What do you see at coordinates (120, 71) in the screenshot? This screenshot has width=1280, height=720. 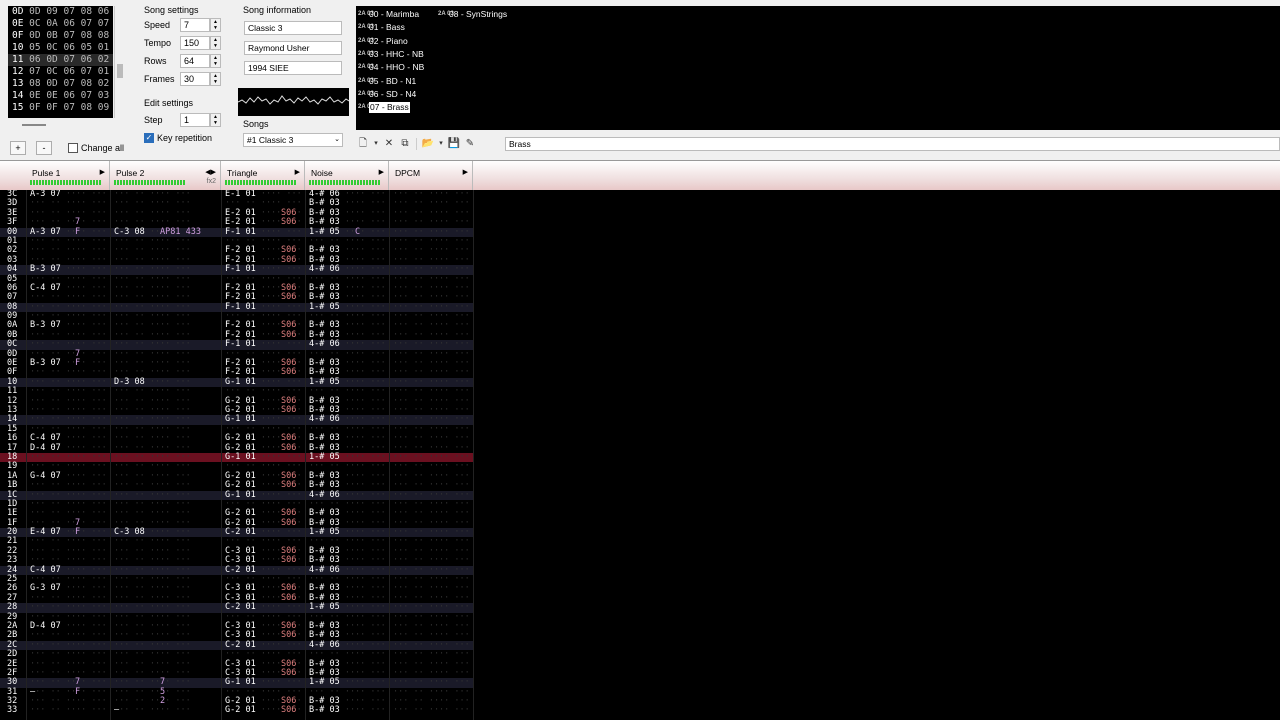 I see `scrollbar-thumb` at bounding box center [120, 71].